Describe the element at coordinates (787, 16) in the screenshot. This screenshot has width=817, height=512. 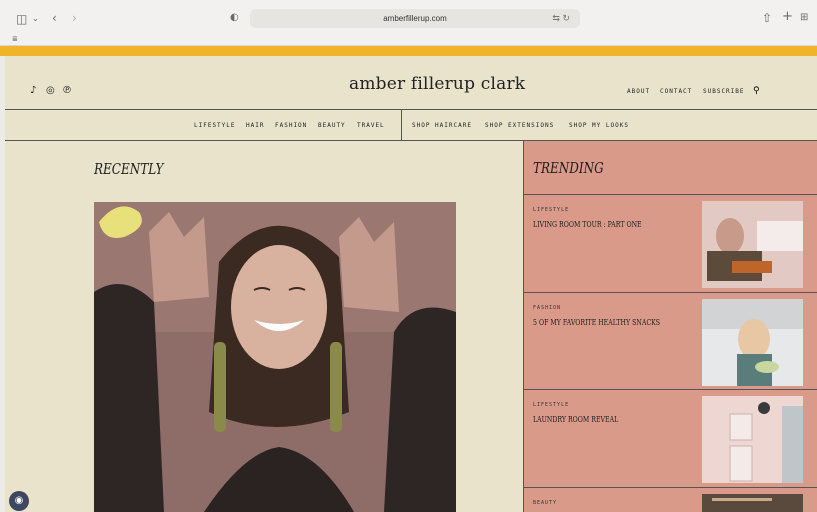
I see `new-tab-icon: +` at that location.